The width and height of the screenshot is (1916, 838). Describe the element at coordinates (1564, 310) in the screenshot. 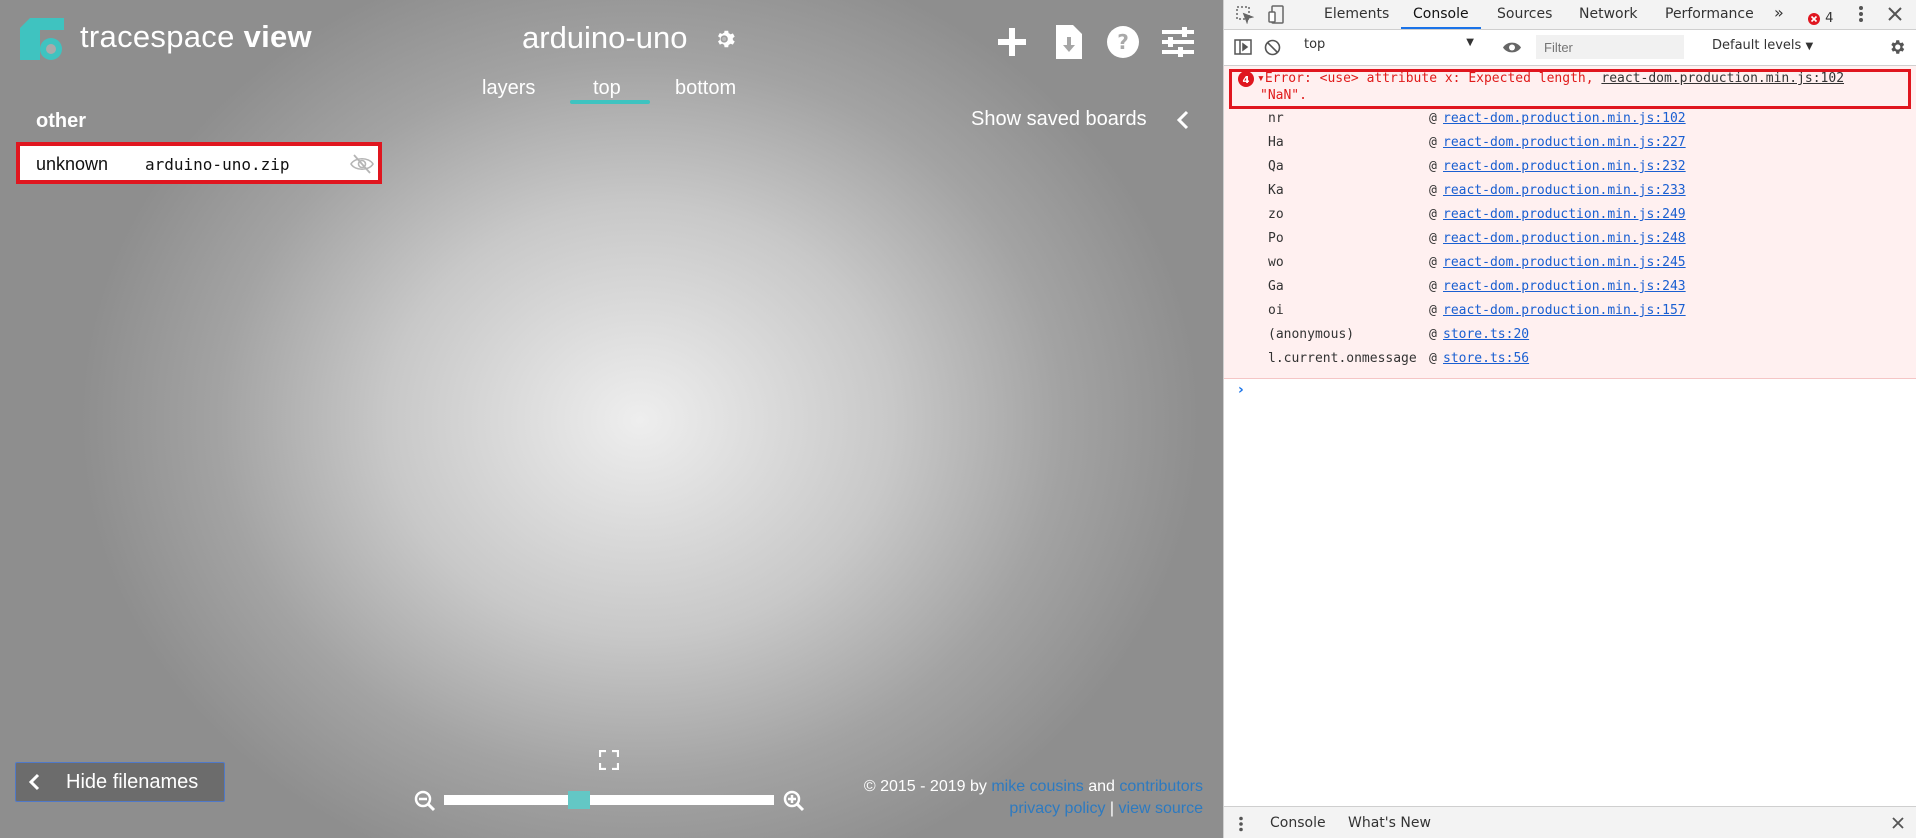

I see `stack-frame-source-link: react-dom.production.min.js:157` at that location.